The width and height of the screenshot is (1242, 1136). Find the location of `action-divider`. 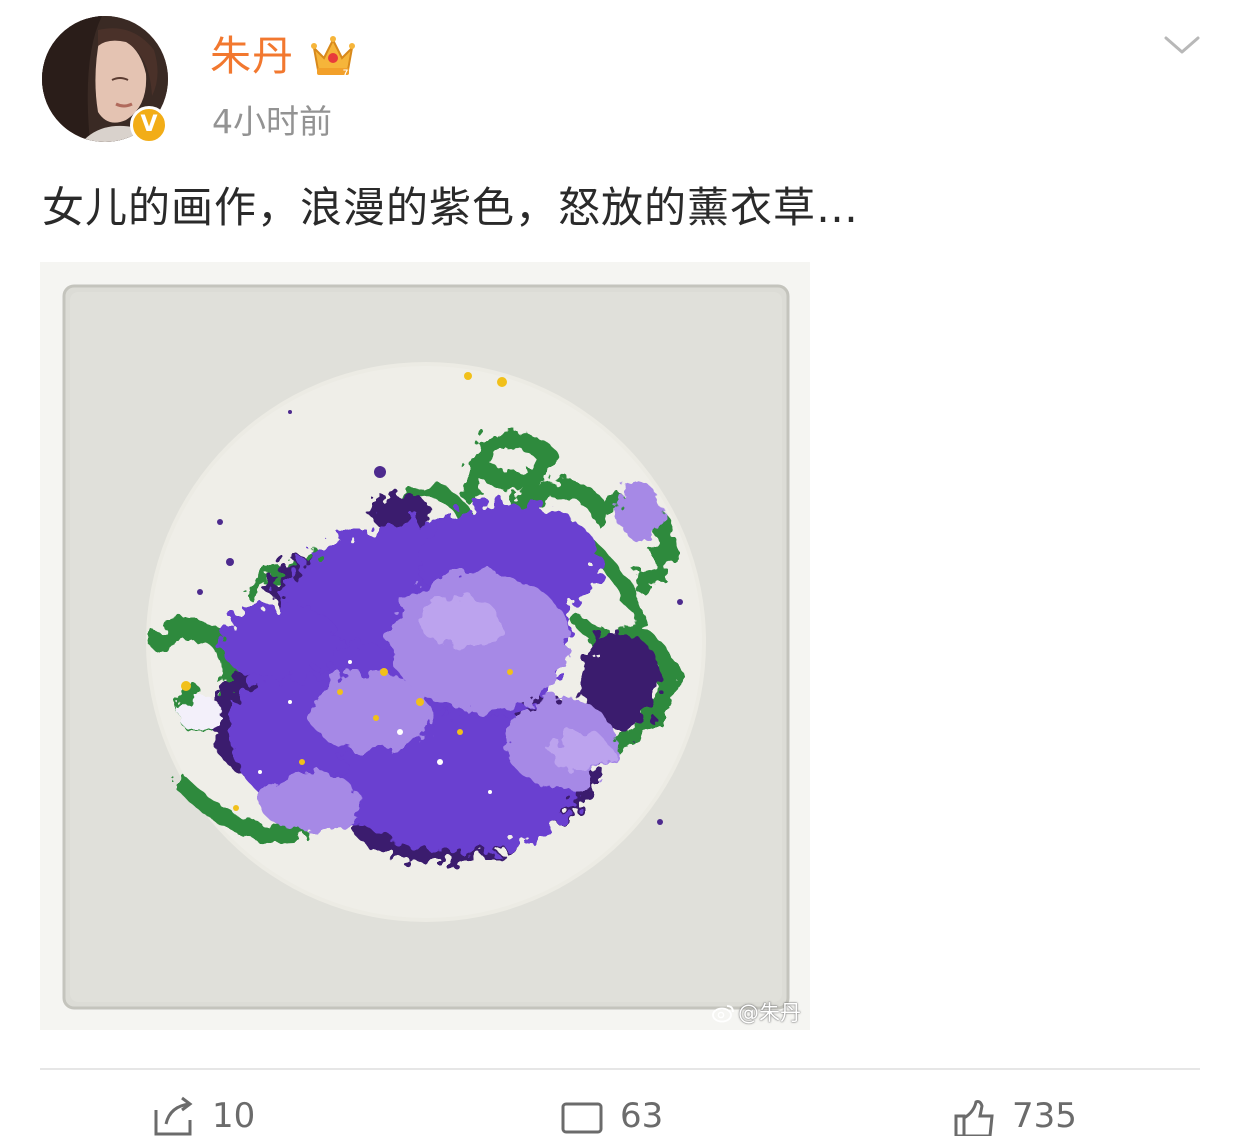

action-divider is located at coordinates (620, 1069).